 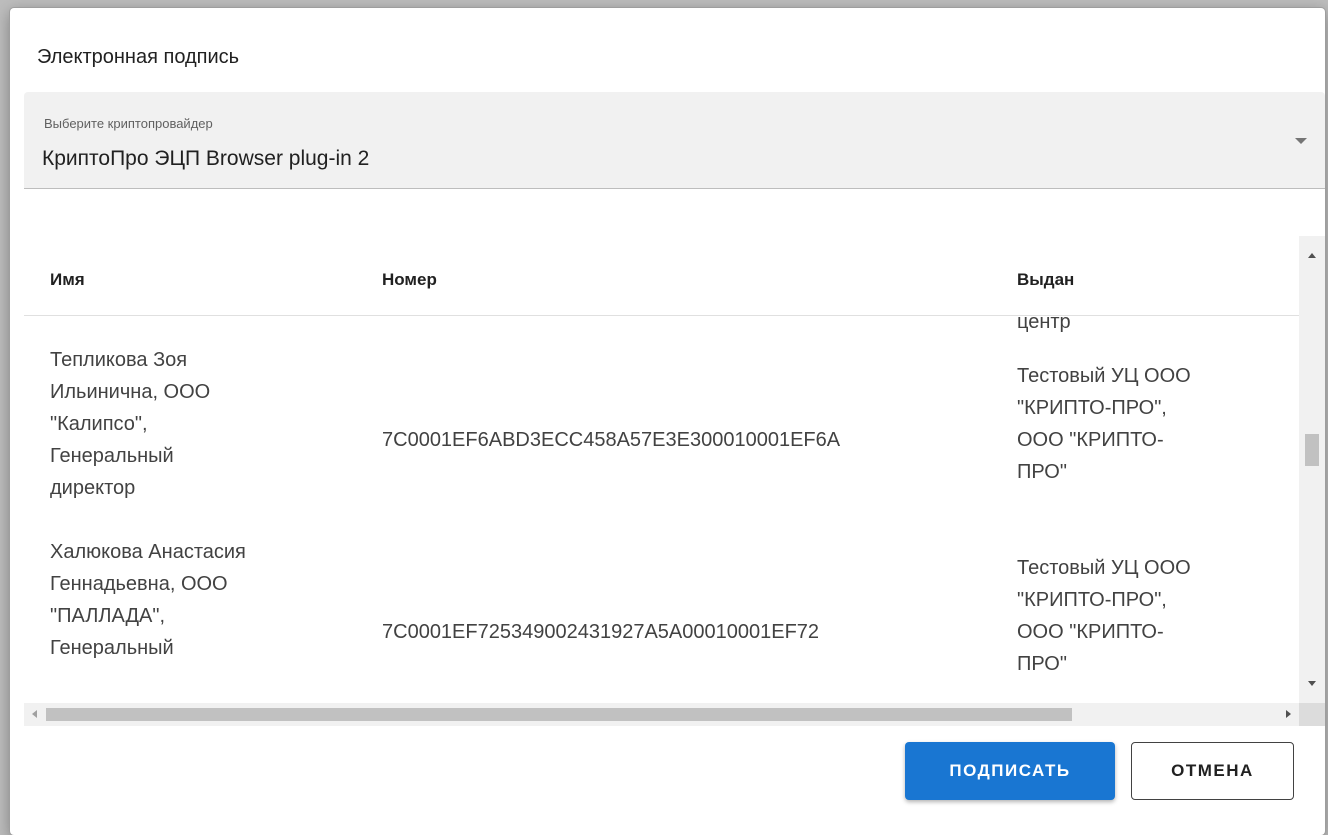 I want to click on cell-number: 7C0001EF725349002431927A5A00010001EF72, so click(x=601, y=632).